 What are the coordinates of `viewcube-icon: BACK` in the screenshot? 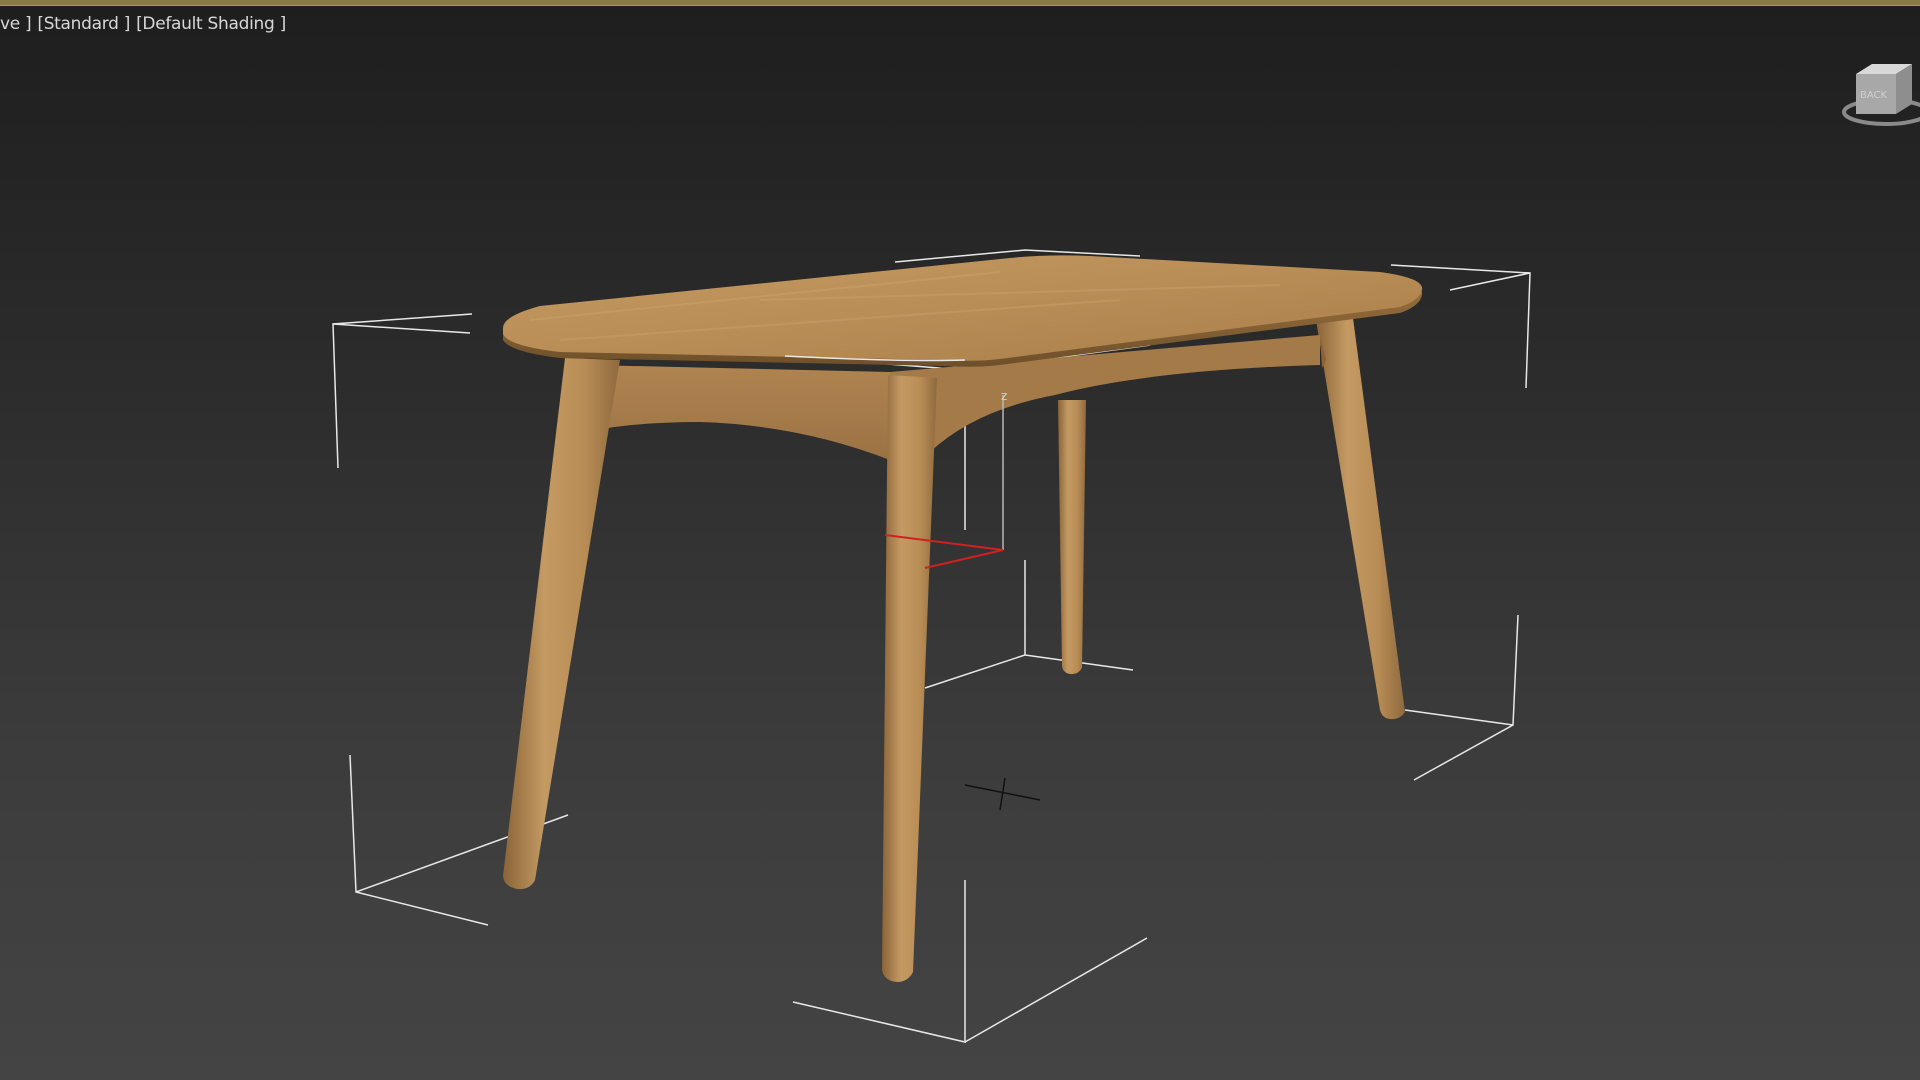 It's located at (1873, 94).